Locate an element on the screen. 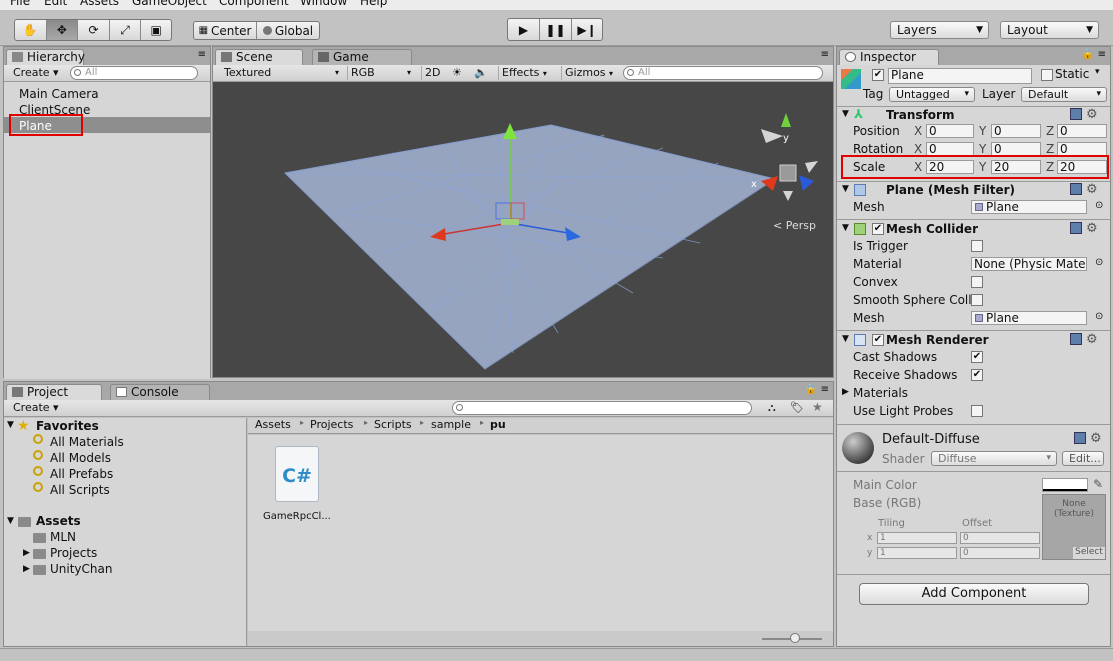  gizmos-dropdown: Gizmos ▾ is located at coordinates (588, 73).